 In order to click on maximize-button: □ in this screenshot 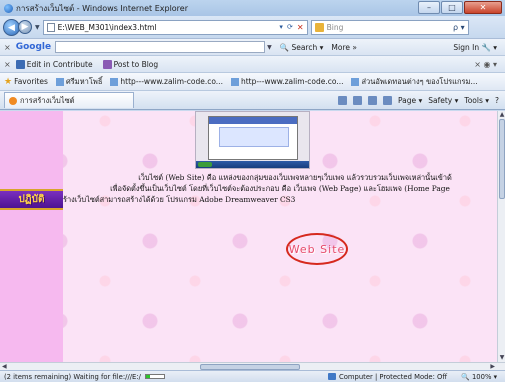, I will do `click(452, 7)`.